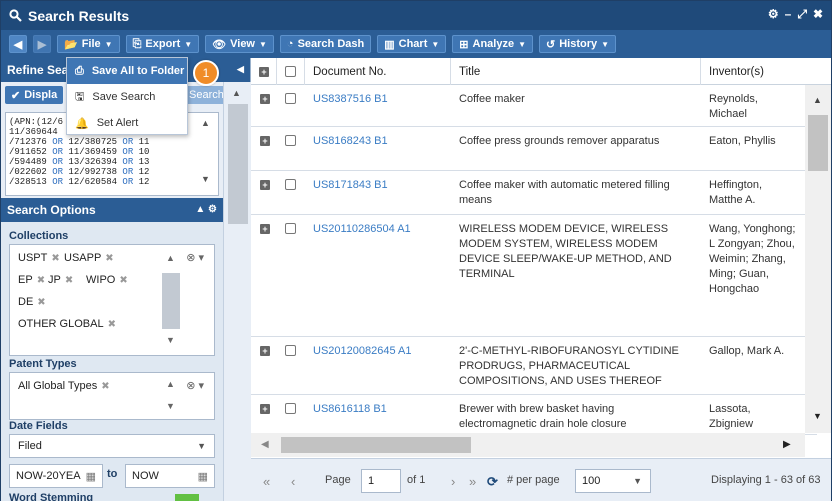 The height and width of the screenshot is (501, 832). Describe the element at coordinates (240, 69) in the screenshot. I see `collapse-left-icon: ◀` at that location.